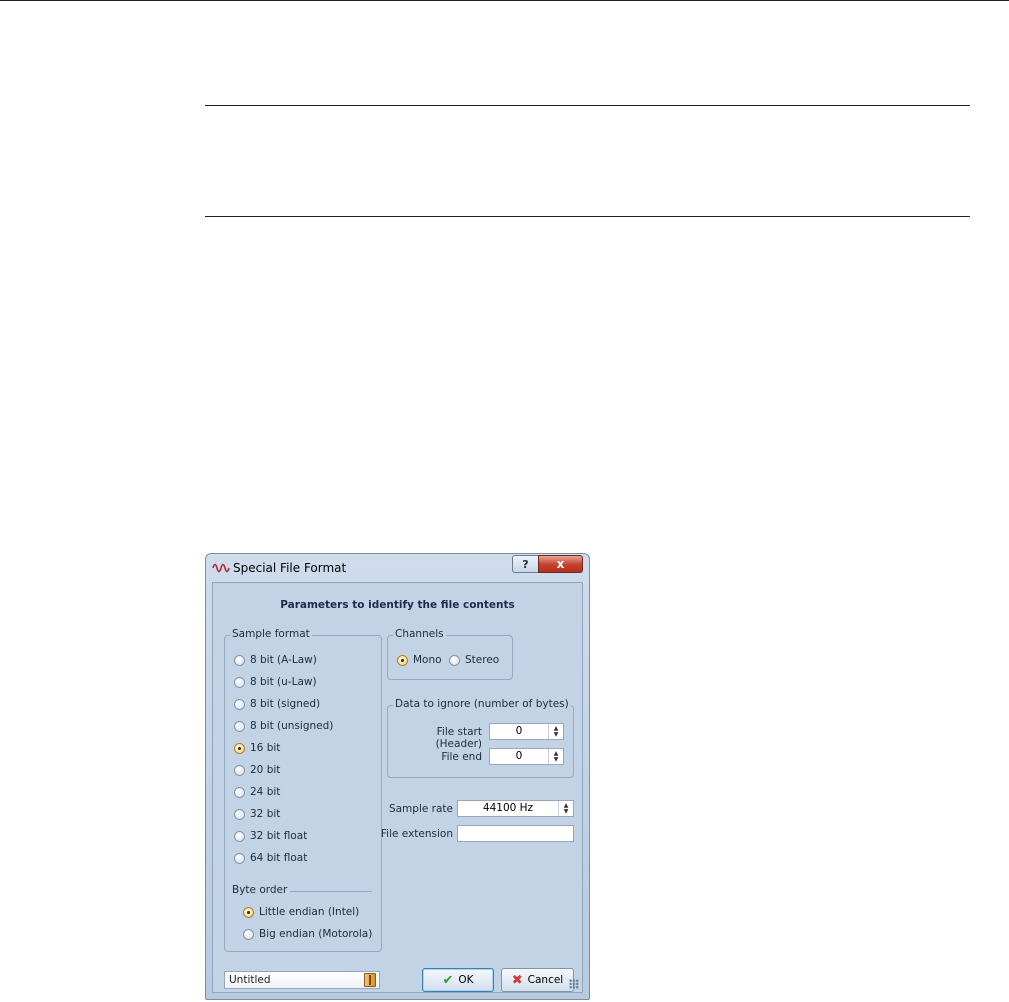  Describe the element at coordinates (292, 726) in the screenshot. I see `radio-label: 8 bit (unsigned)` at that location.